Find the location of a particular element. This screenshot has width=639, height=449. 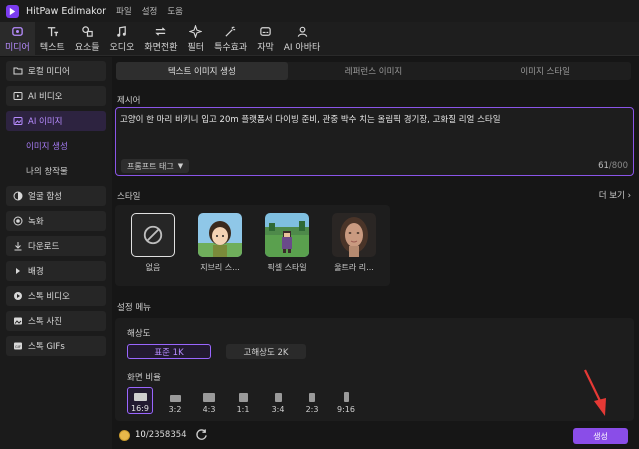

ratio-9-16: 9:16 is located at coordinates (346, 400).